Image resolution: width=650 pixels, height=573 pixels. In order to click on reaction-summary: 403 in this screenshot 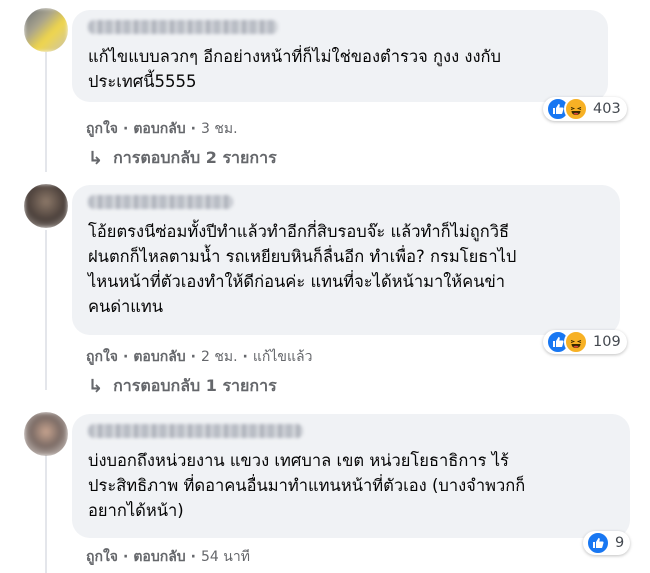, I will do `click(585, 109)`.